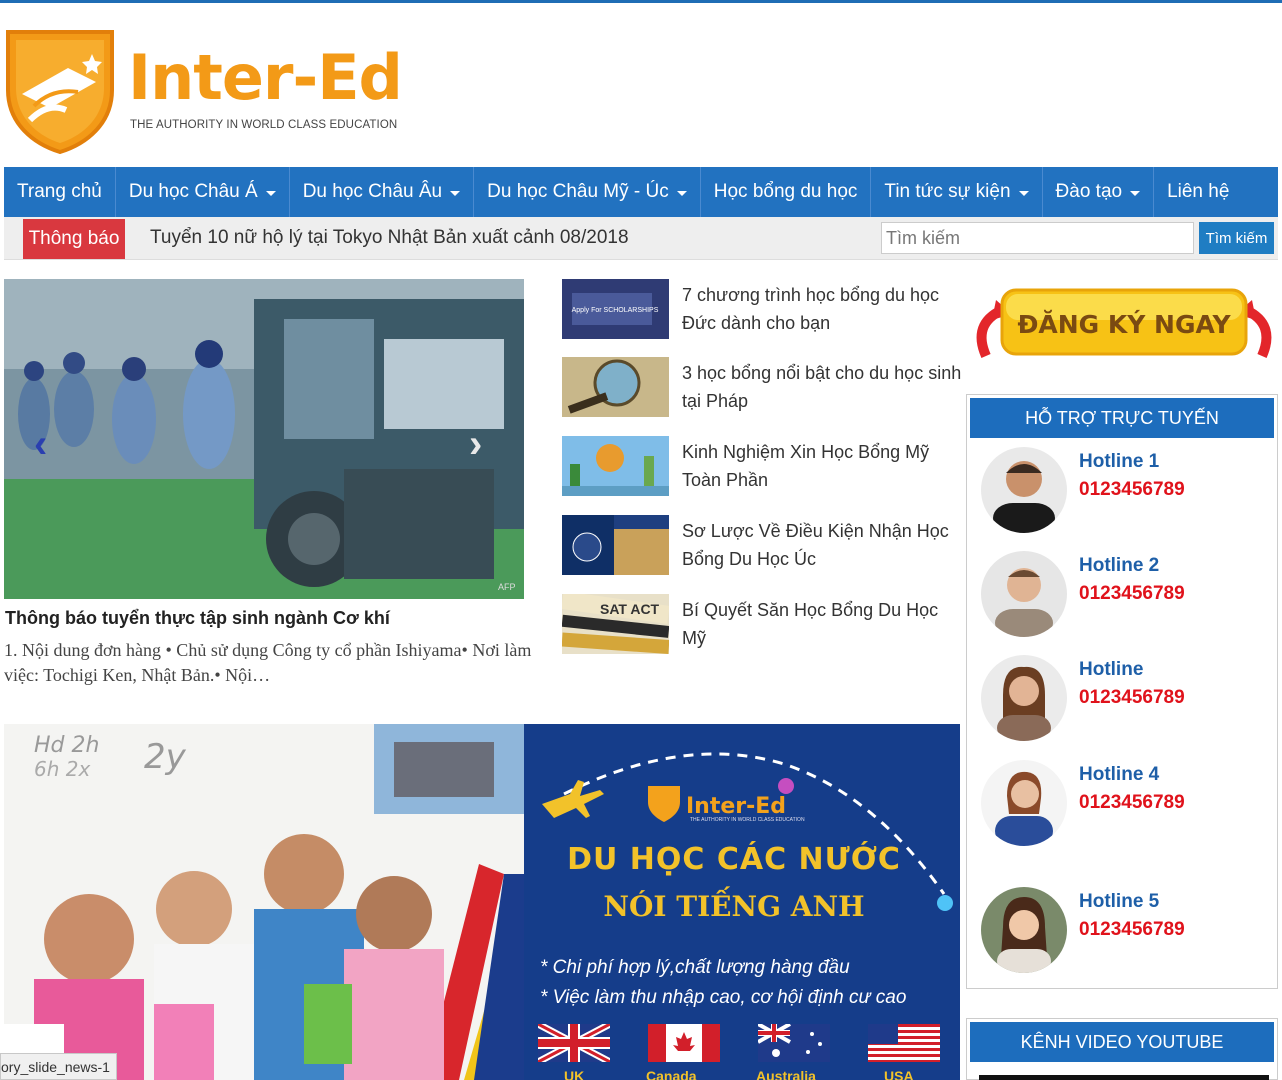  What do you see at coordinates (671, 1074) in the screenshot?
I see `flag-label-canada: Canada` at bounding box center [671, 1074].